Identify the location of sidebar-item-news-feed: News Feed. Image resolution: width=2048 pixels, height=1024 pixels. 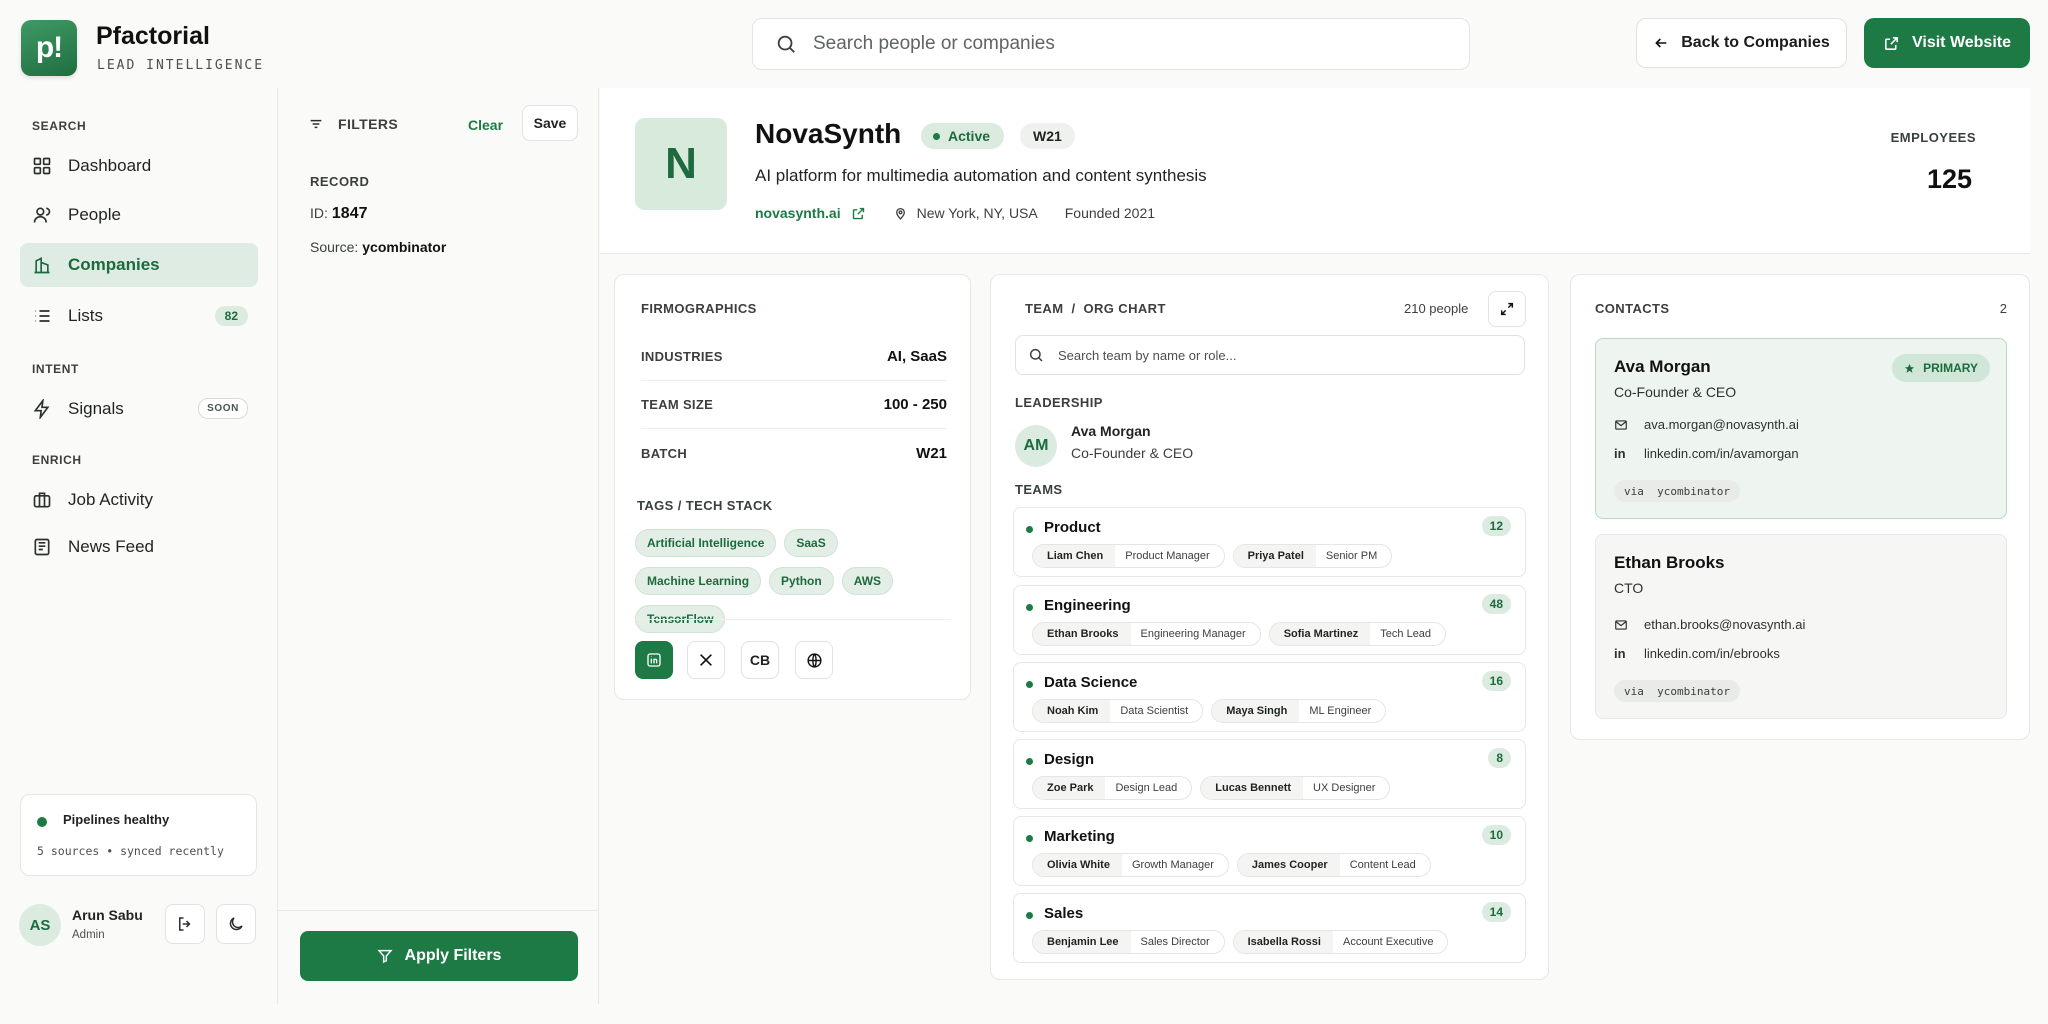
(139, 547).